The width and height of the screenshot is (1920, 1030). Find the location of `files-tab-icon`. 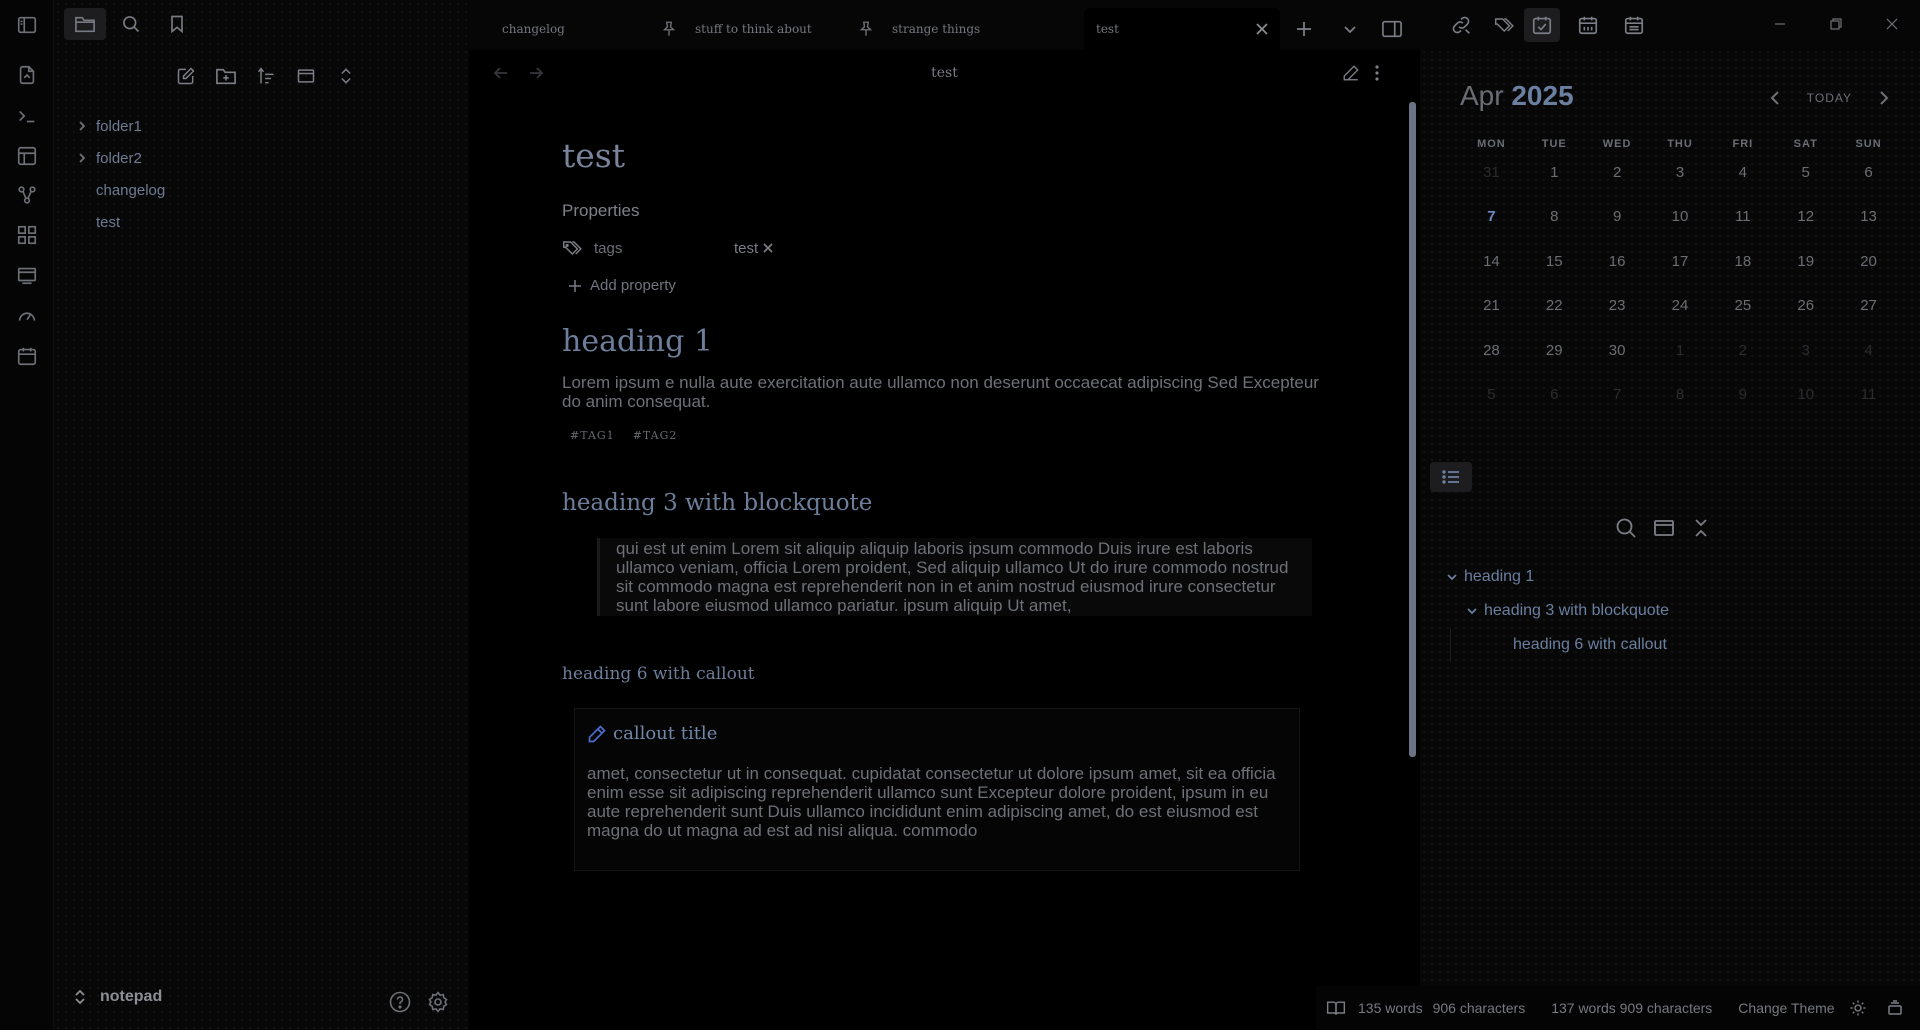

files-tab-icon is located at coordinates (85, 24).